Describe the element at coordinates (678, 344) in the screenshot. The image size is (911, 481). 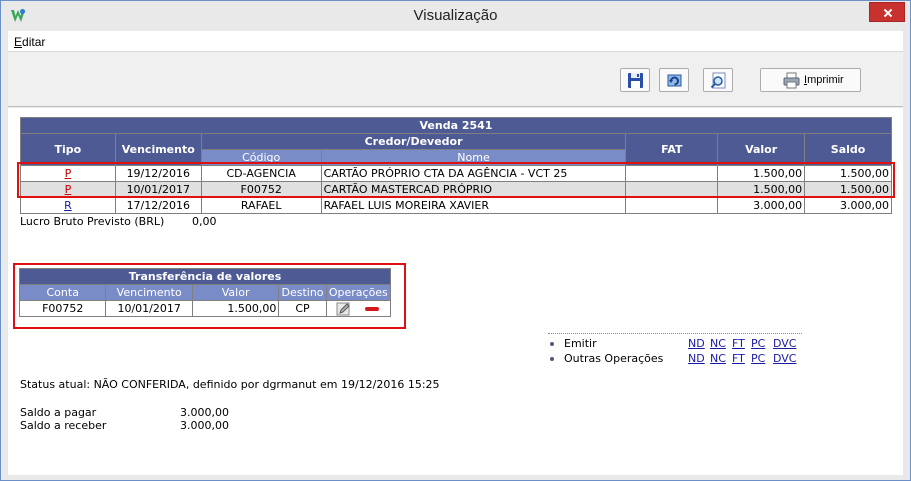
I see `operations-emitir-row: Emitir ND NC FT PC DVC` at that location.